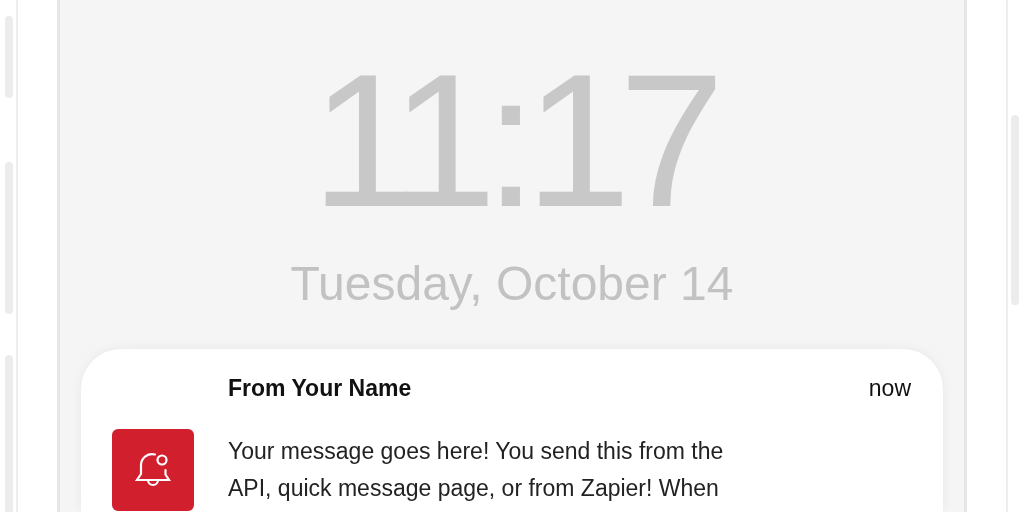 This screenshot has height=512, width=1024. What do you see at coordinates (320, 388) in the screenshot?
I see `sender-name: From Your Name` at bounding box center [320, 388].